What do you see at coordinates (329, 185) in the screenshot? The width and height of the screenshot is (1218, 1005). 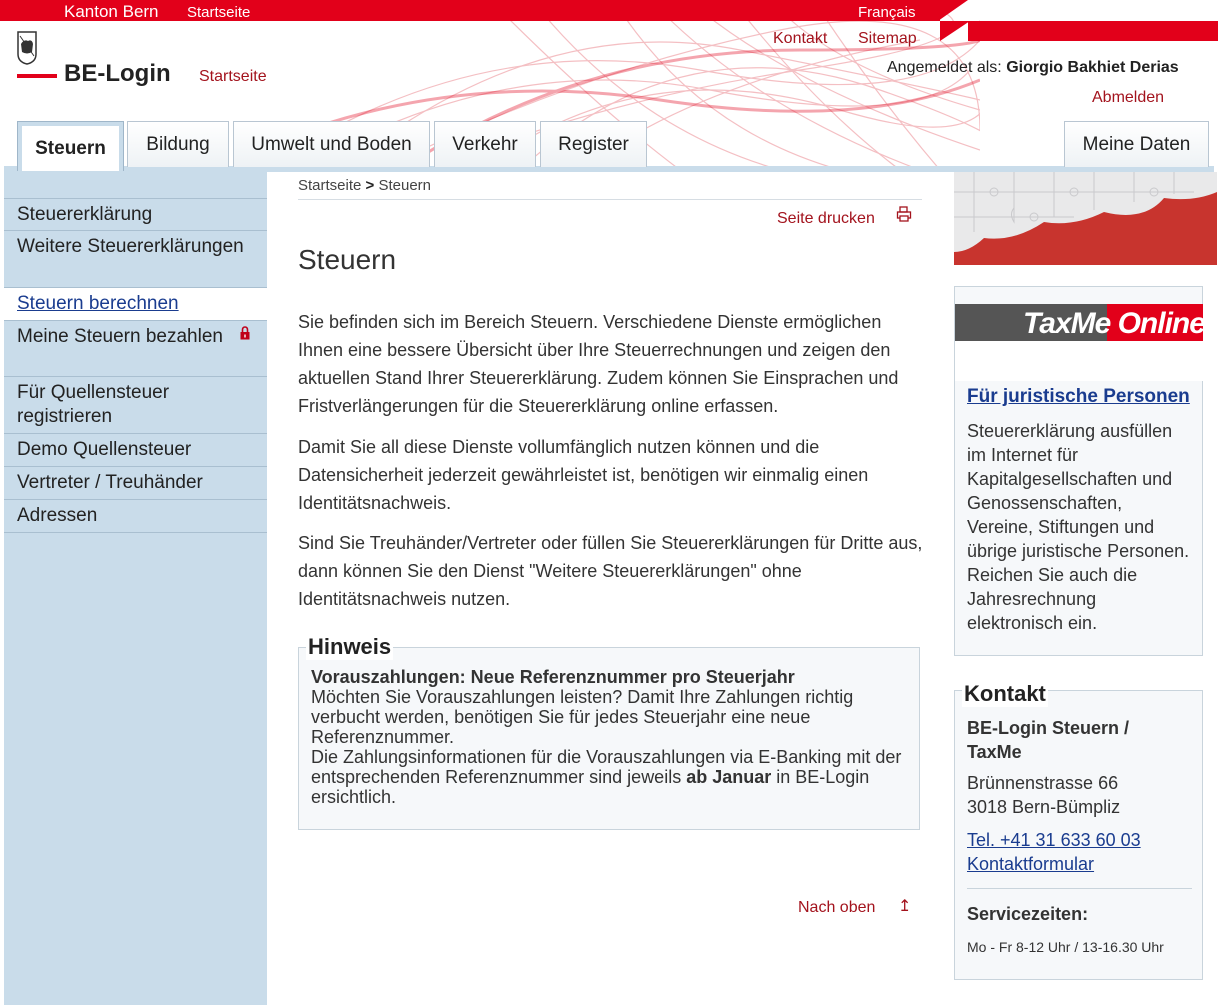 I see `breadcrumb-home-link: Startseite` at bounding box center [329, 185].